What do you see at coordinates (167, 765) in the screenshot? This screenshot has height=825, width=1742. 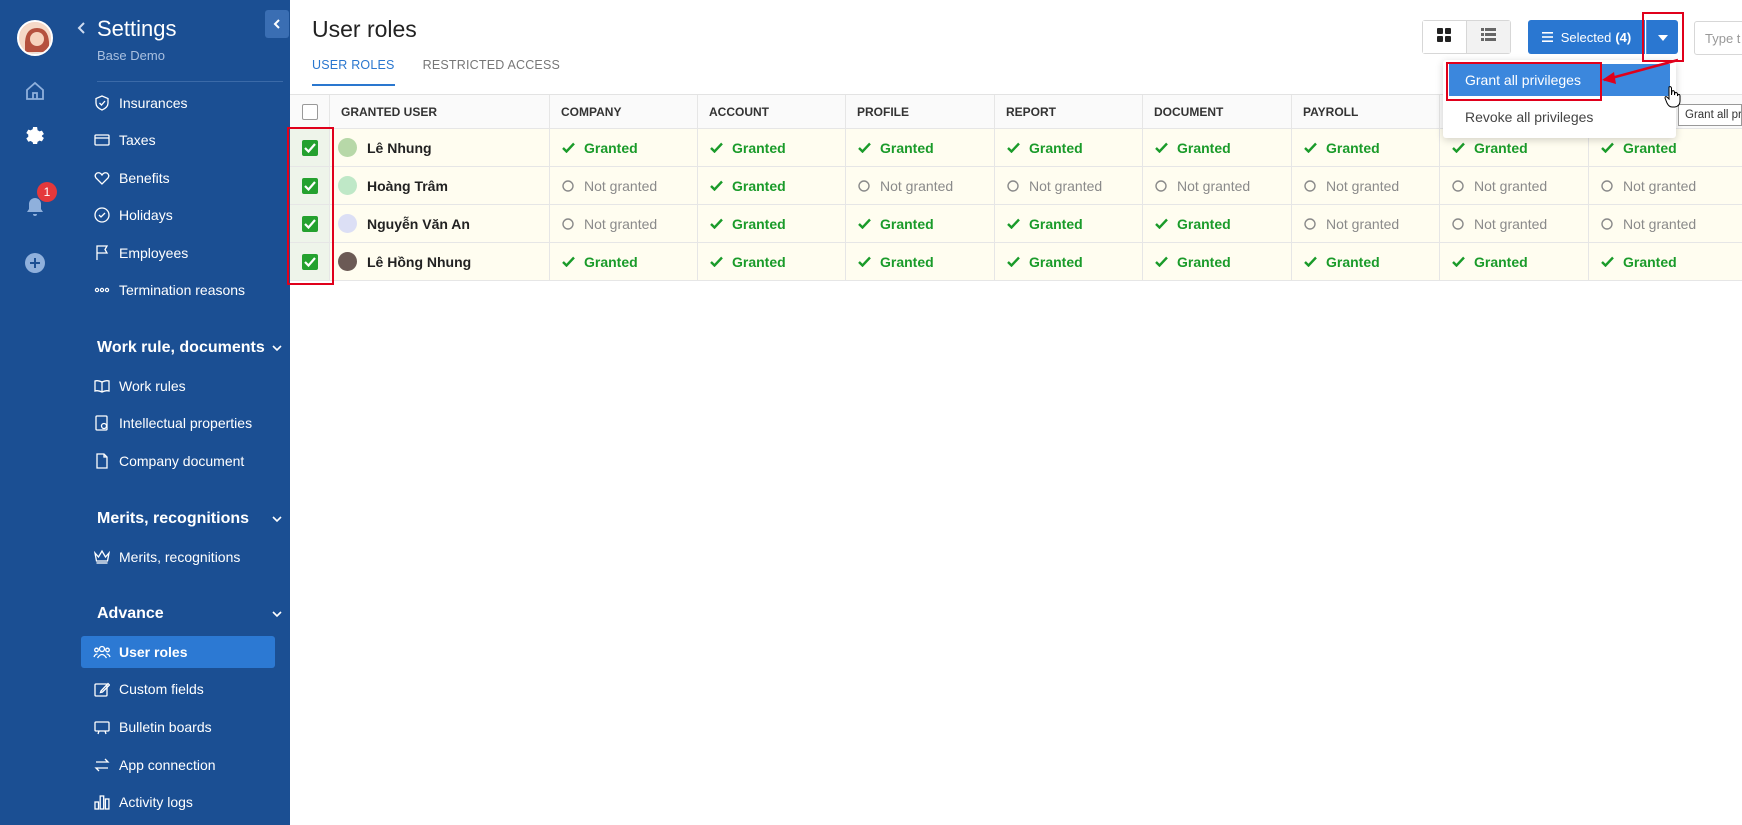 I see `sidebar-item-label: App connection` at bounding box center [167, 765].